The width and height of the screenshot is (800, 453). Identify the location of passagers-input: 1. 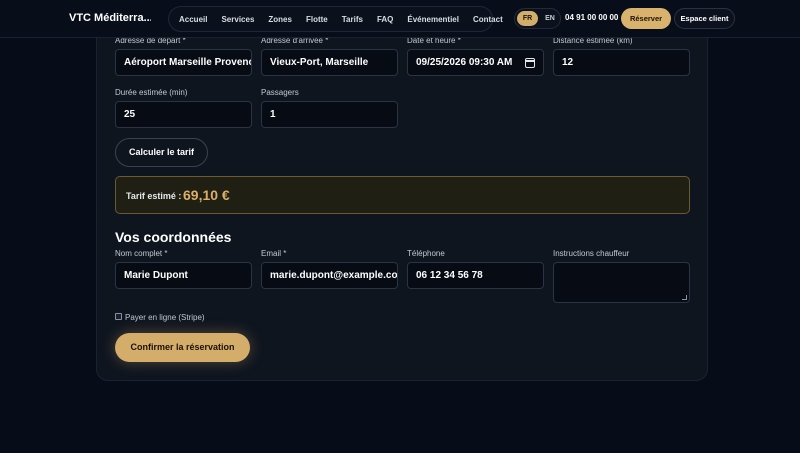
(329, 114).